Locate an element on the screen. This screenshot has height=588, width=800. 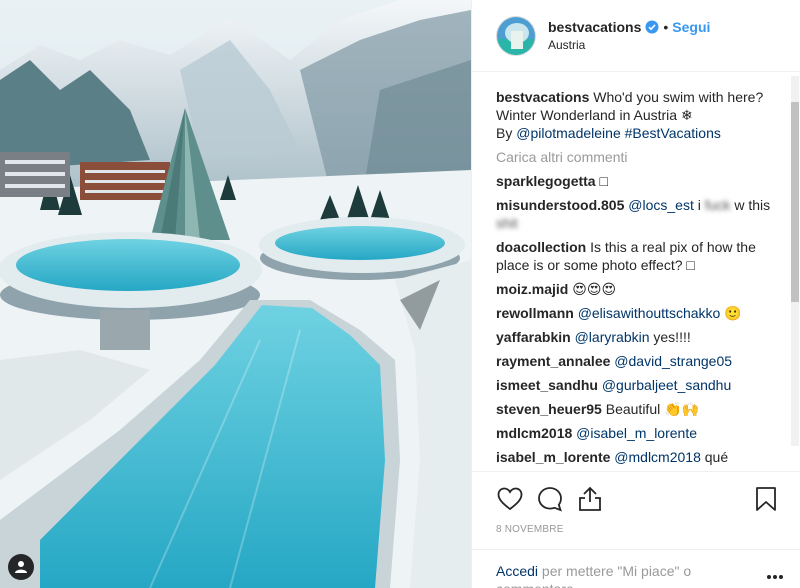
comment-username: moiz.majid is located at coordinates (532, 289).